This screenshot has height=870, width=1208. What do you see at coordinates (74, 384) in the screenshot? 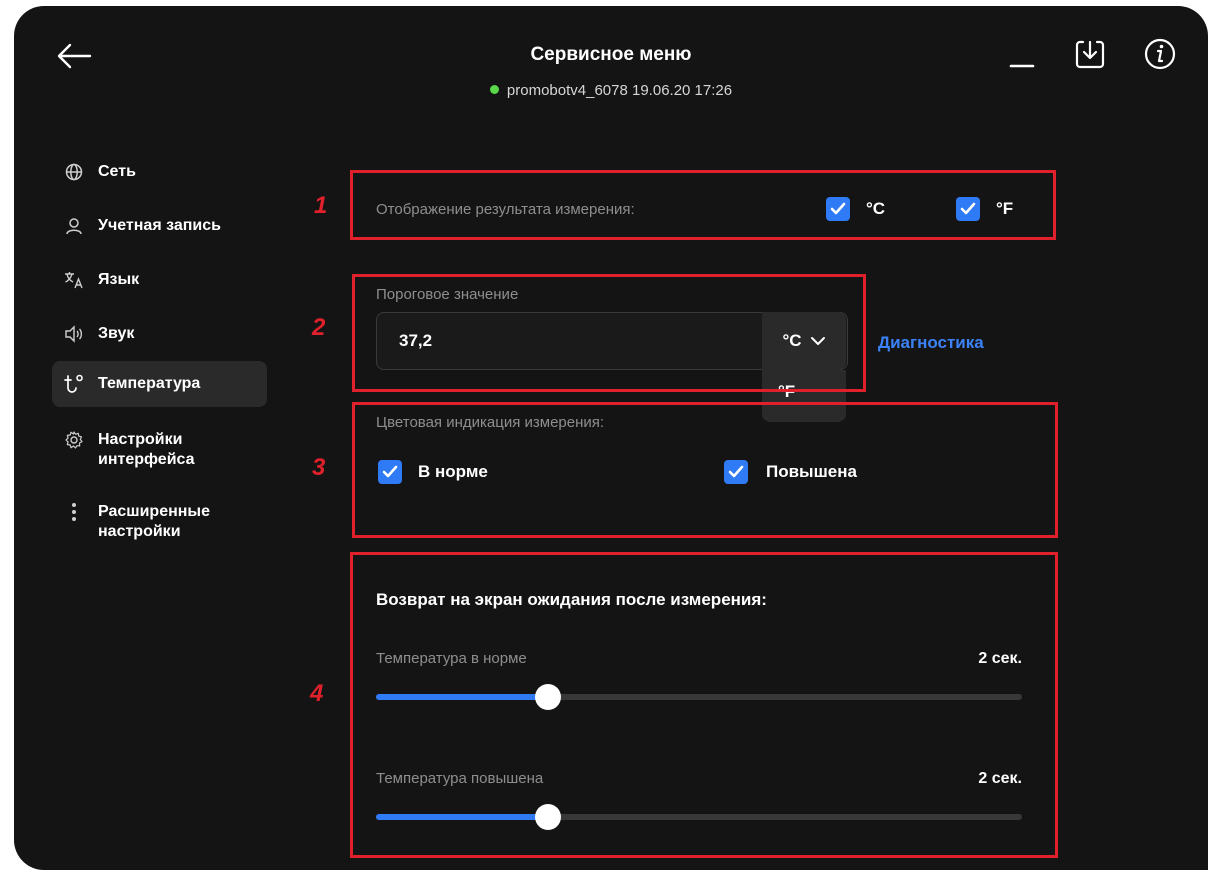
I see `thermometer-icon` at bounding box center [74, 384].